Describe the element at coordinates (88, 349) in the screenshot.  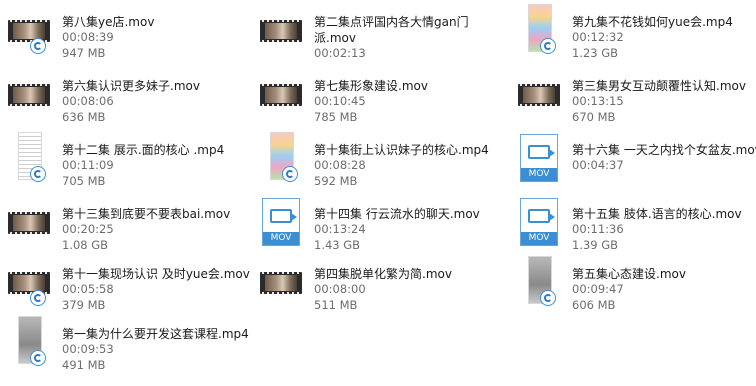
I see `file-duration: 00:09:53` at that location.